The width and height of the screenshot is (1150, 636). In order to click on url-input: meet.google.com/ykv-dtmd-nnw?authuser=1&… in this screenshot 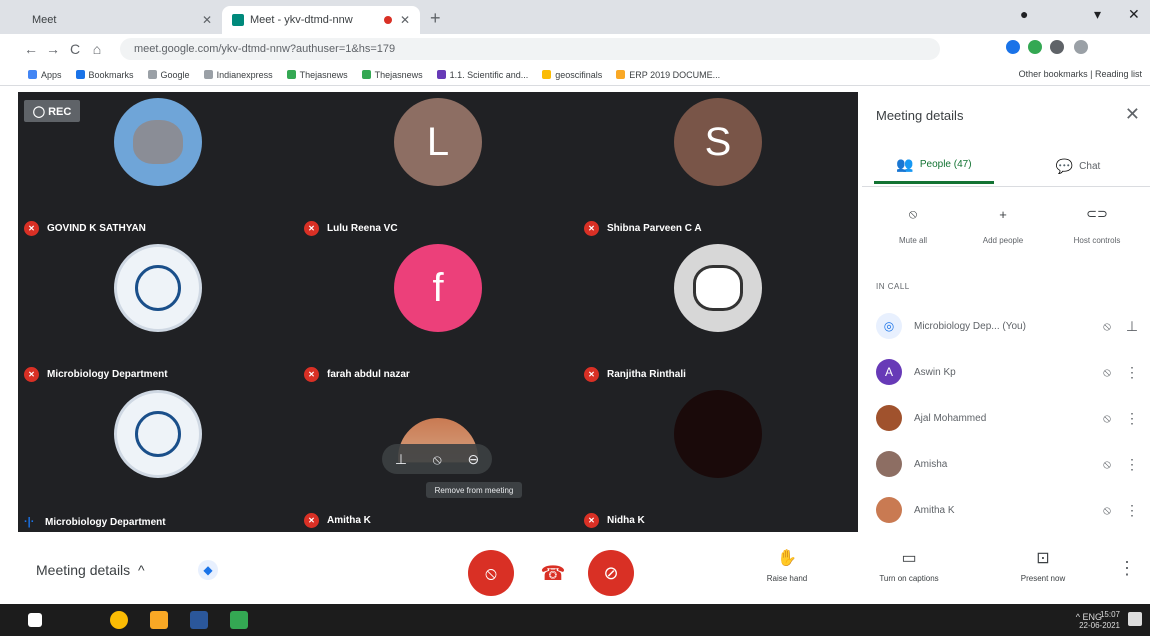, I will do `click(530, 49)`.